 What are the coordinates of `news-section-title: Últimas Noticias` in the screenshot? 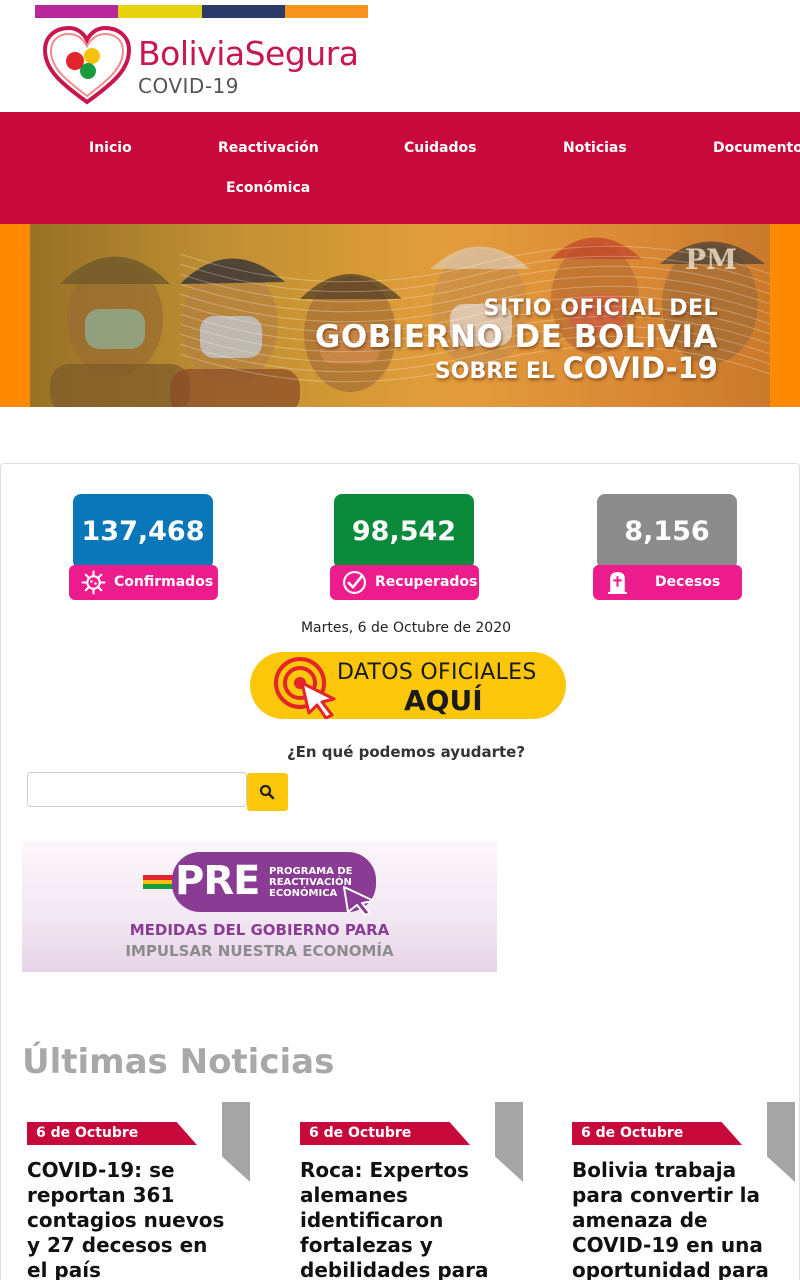 It's located at (178, 1062).